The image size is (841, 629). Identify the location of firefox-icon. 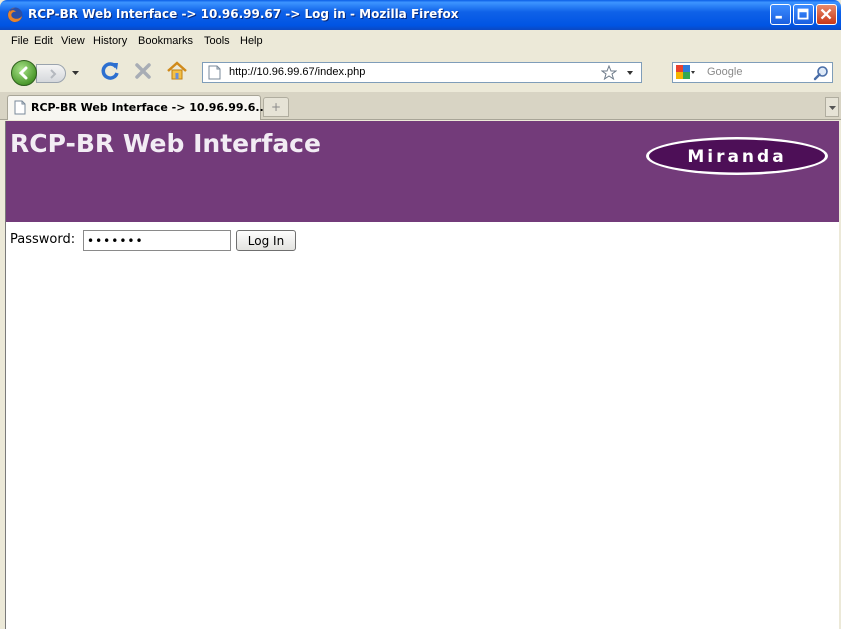
(15, 15).